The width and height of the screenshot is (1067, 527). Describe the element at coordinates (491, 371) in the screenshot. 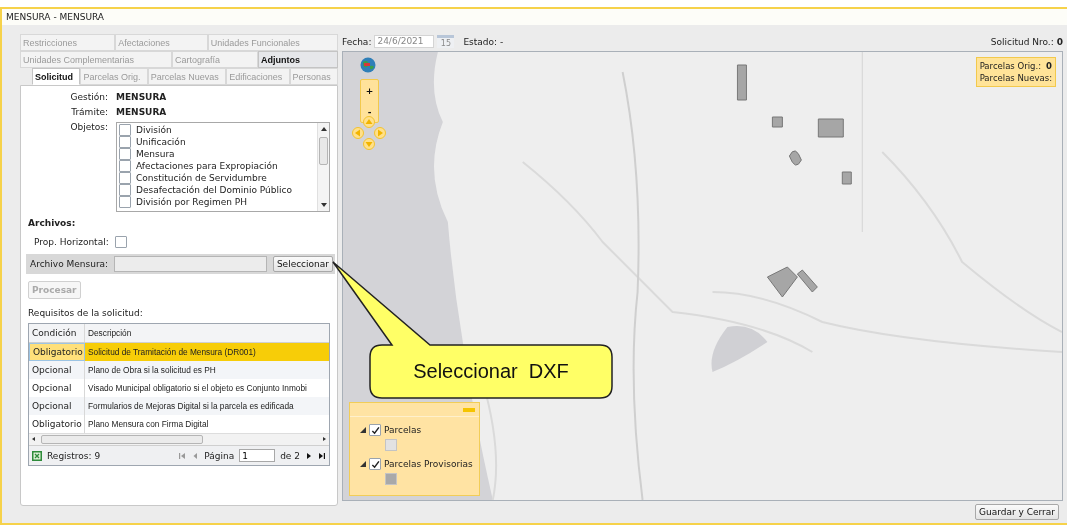

I see `callout-text: Seleccionar DXF` at that location.